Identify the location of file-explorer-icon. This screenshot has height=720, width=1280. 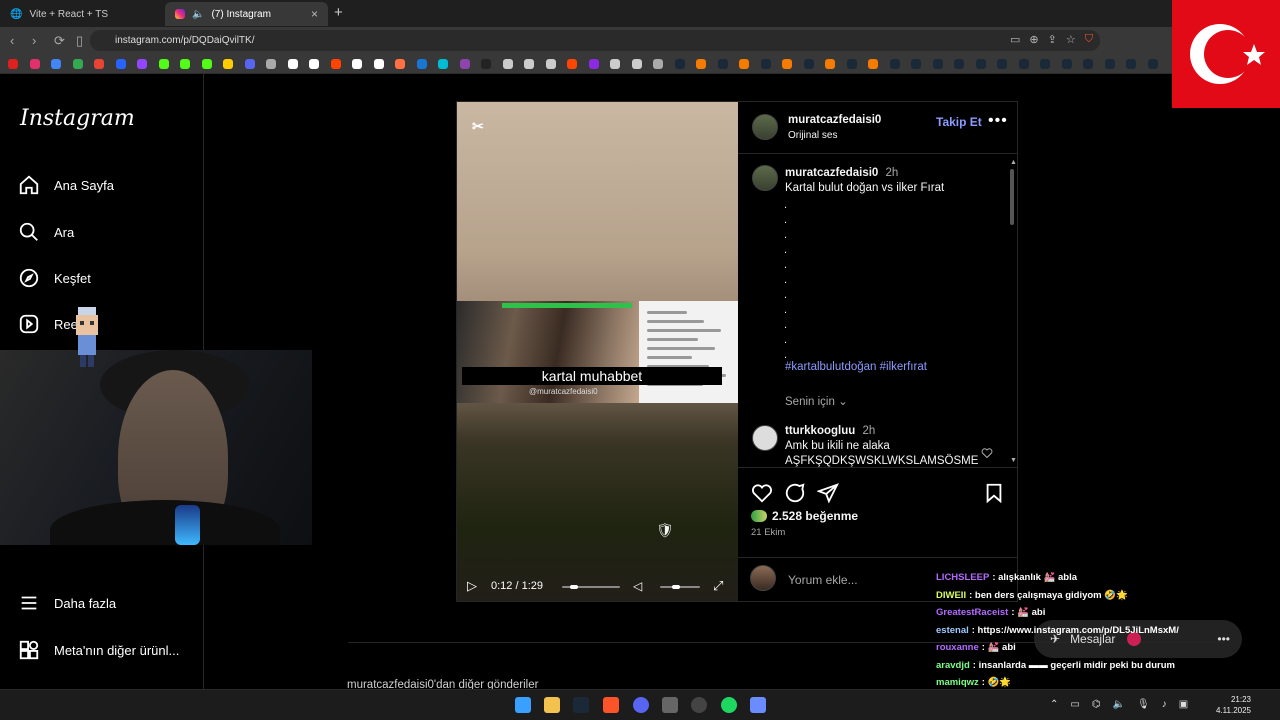
(552, 705).